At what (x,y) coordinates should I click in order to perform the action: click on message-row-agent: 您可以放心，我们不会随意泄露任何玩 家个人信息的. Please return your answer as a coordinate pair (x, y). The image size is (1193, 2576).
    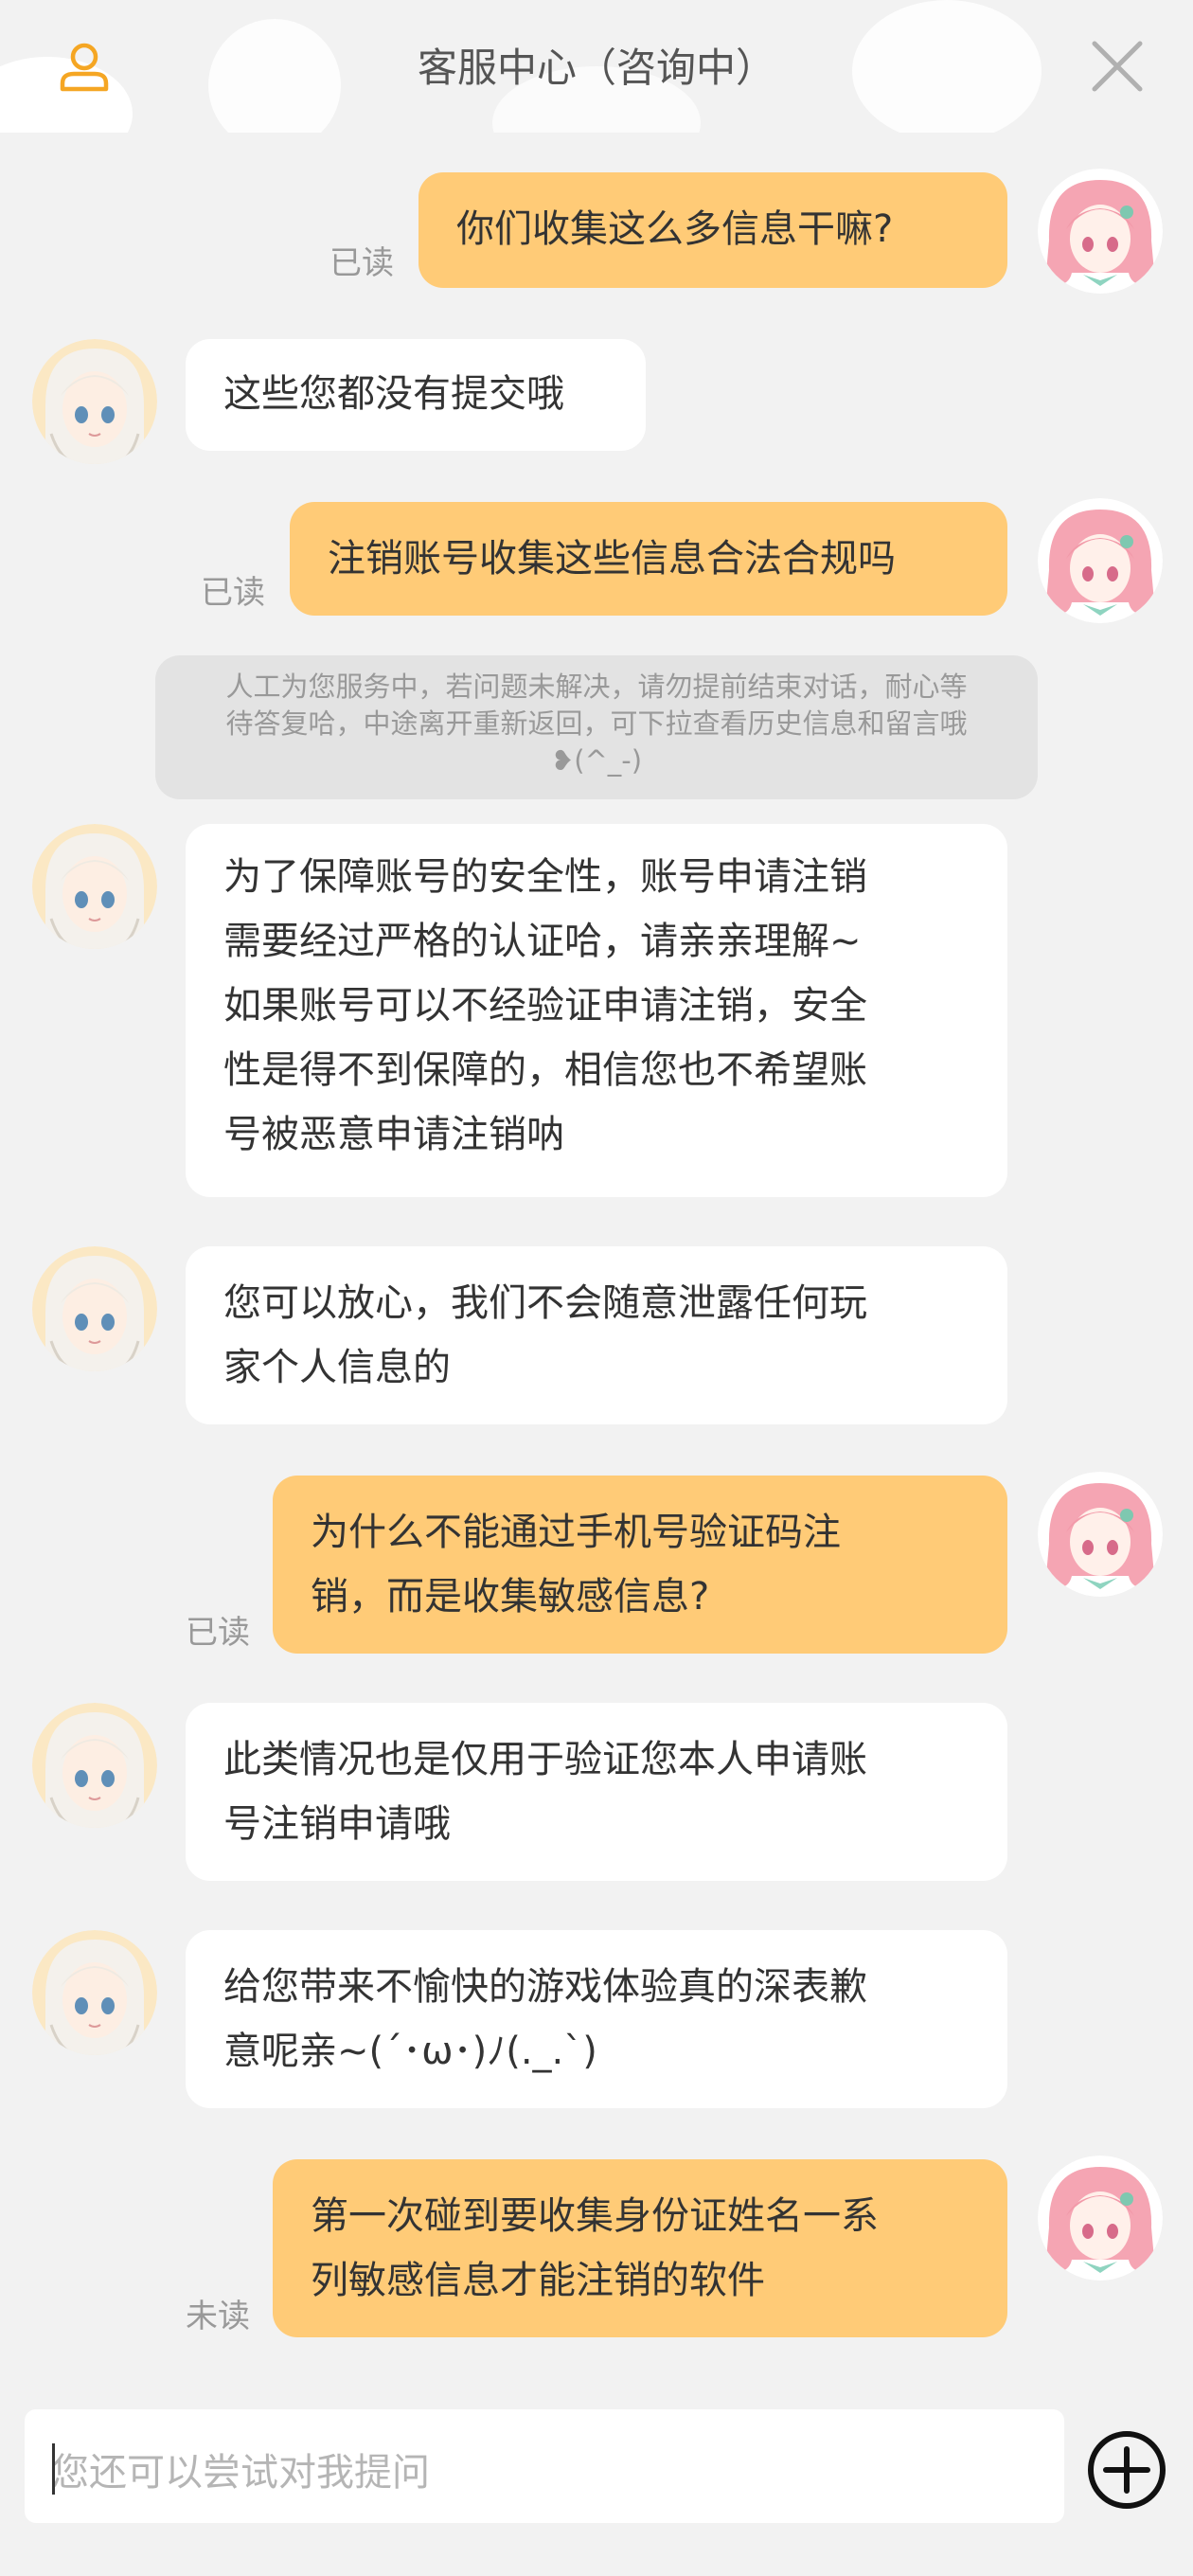
    Looking at the image, I should click on (596, 1336).